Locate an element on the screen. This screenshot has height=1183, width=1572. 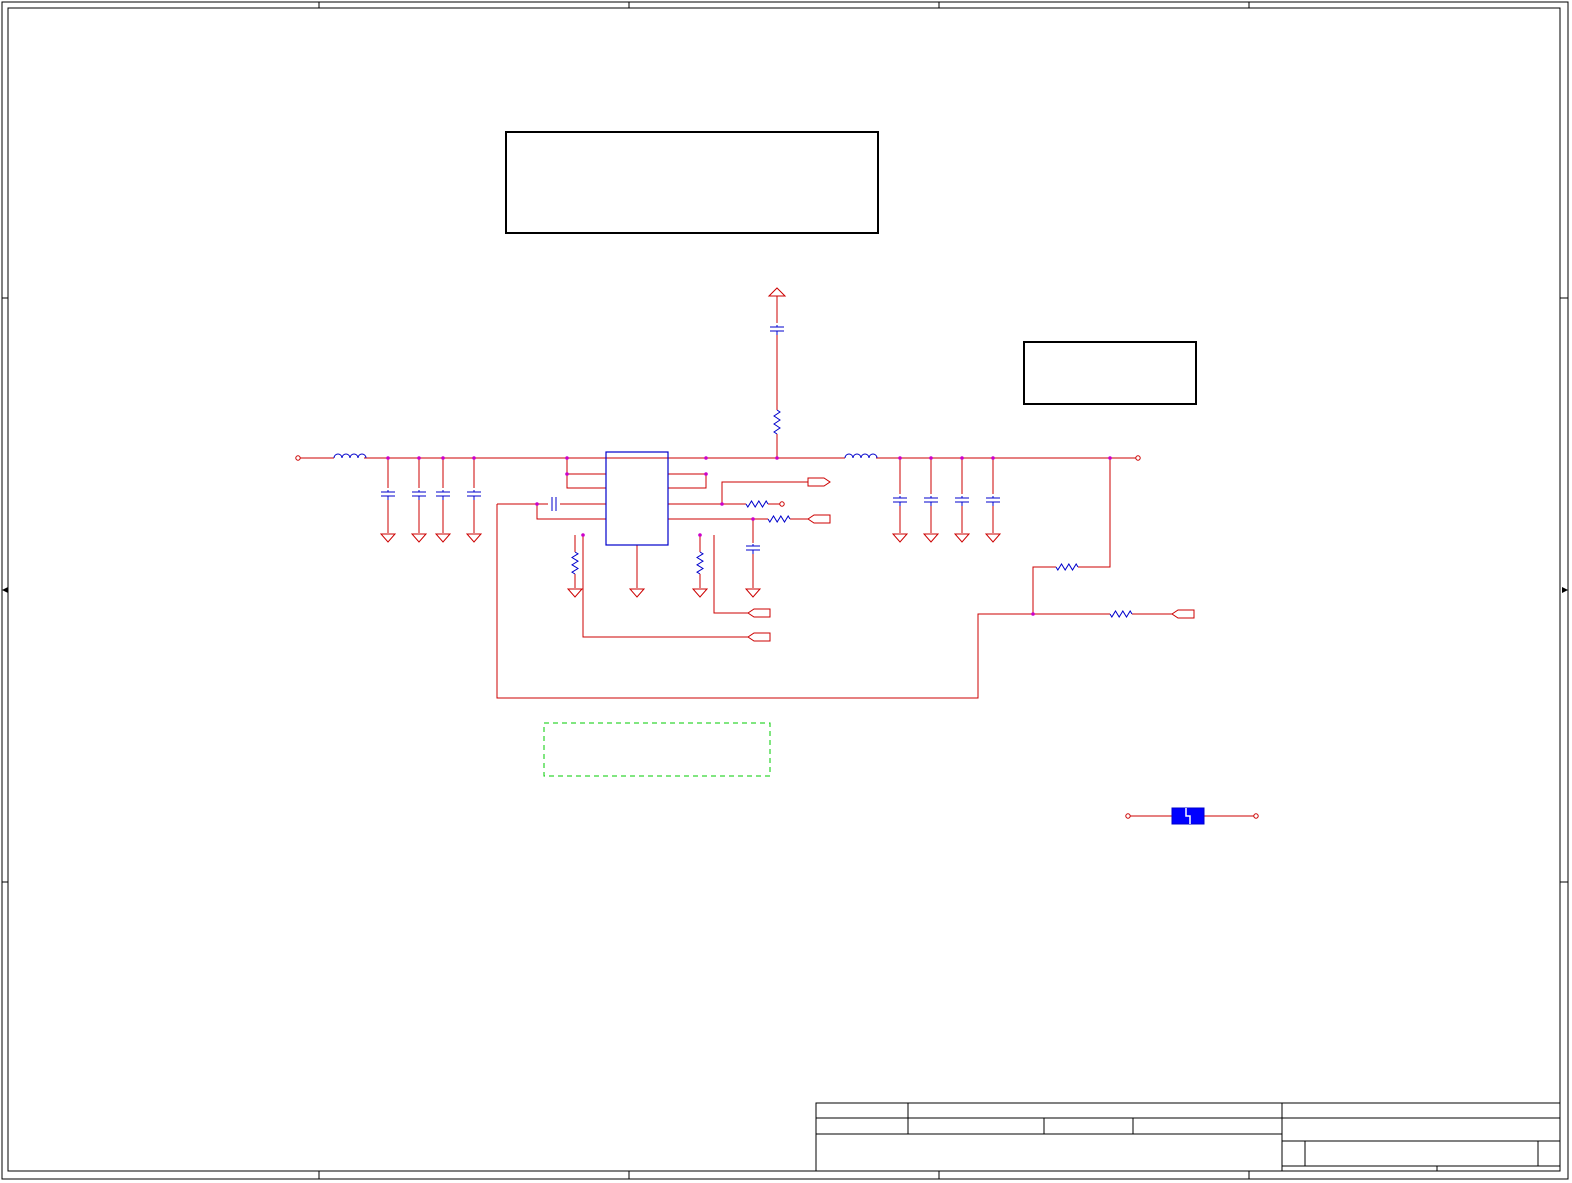
inductor-input is located at coordinates (350, 456).